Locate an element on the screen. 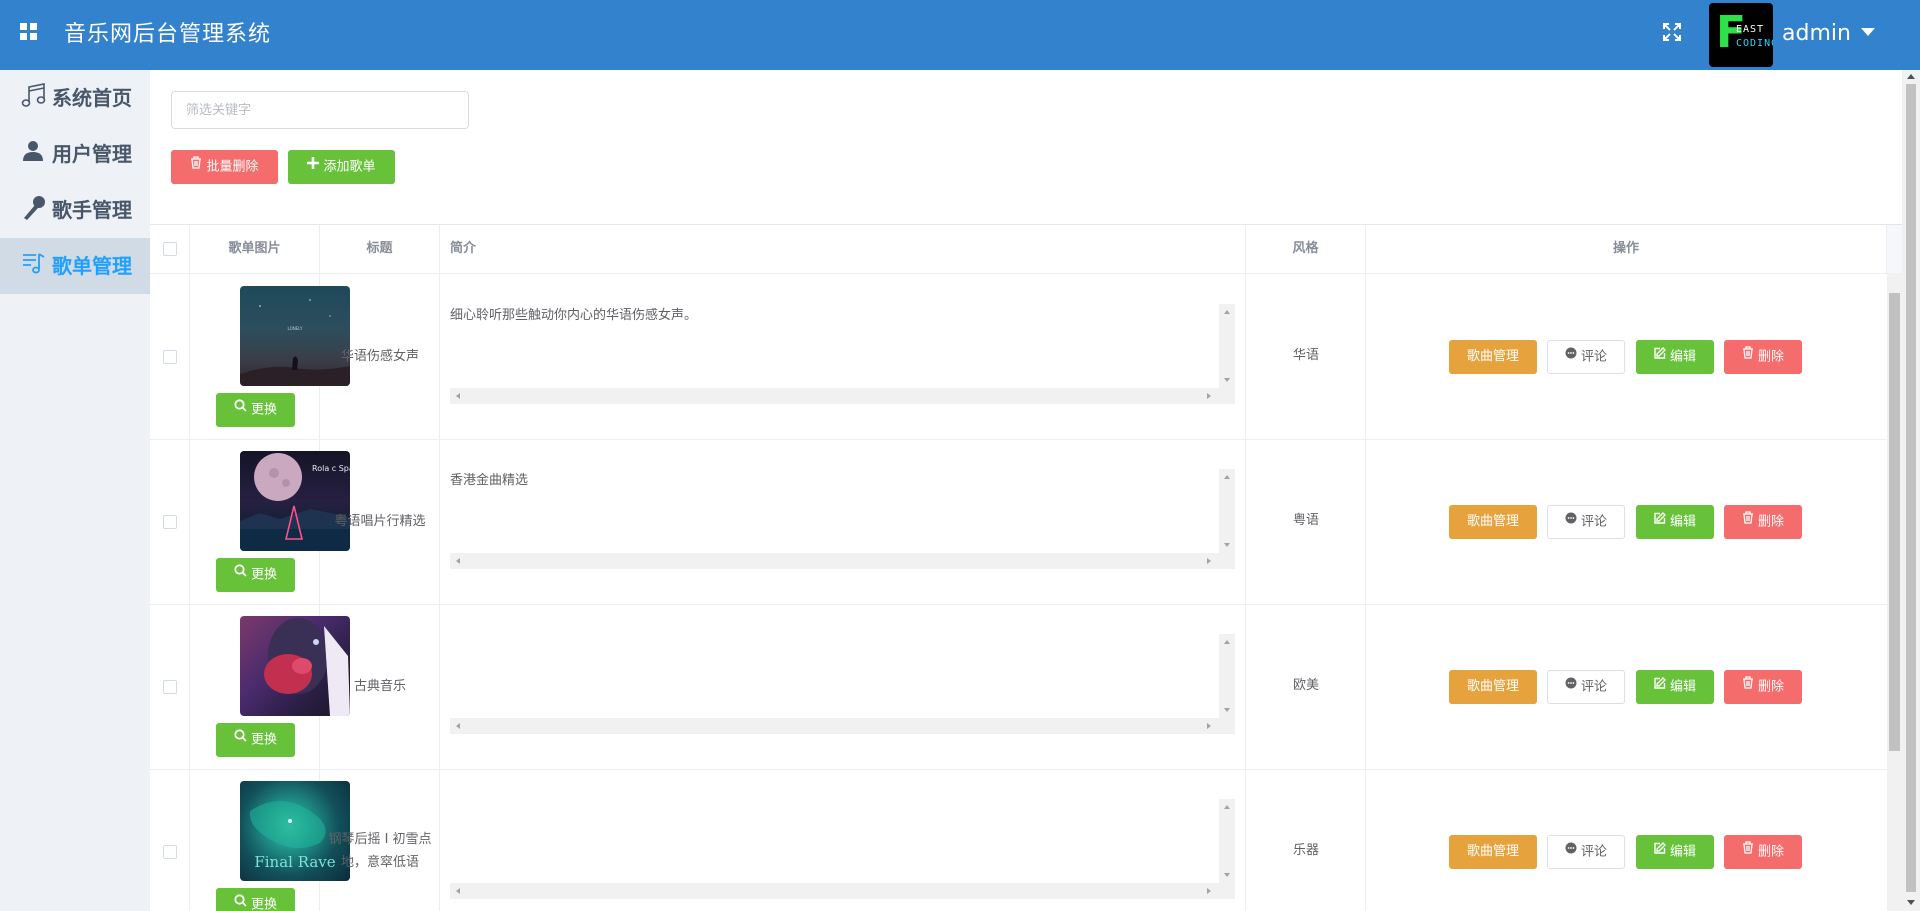 This screenshot has width=1920, height=911. column-header: 操作 is located at coordinates (1626, 249).